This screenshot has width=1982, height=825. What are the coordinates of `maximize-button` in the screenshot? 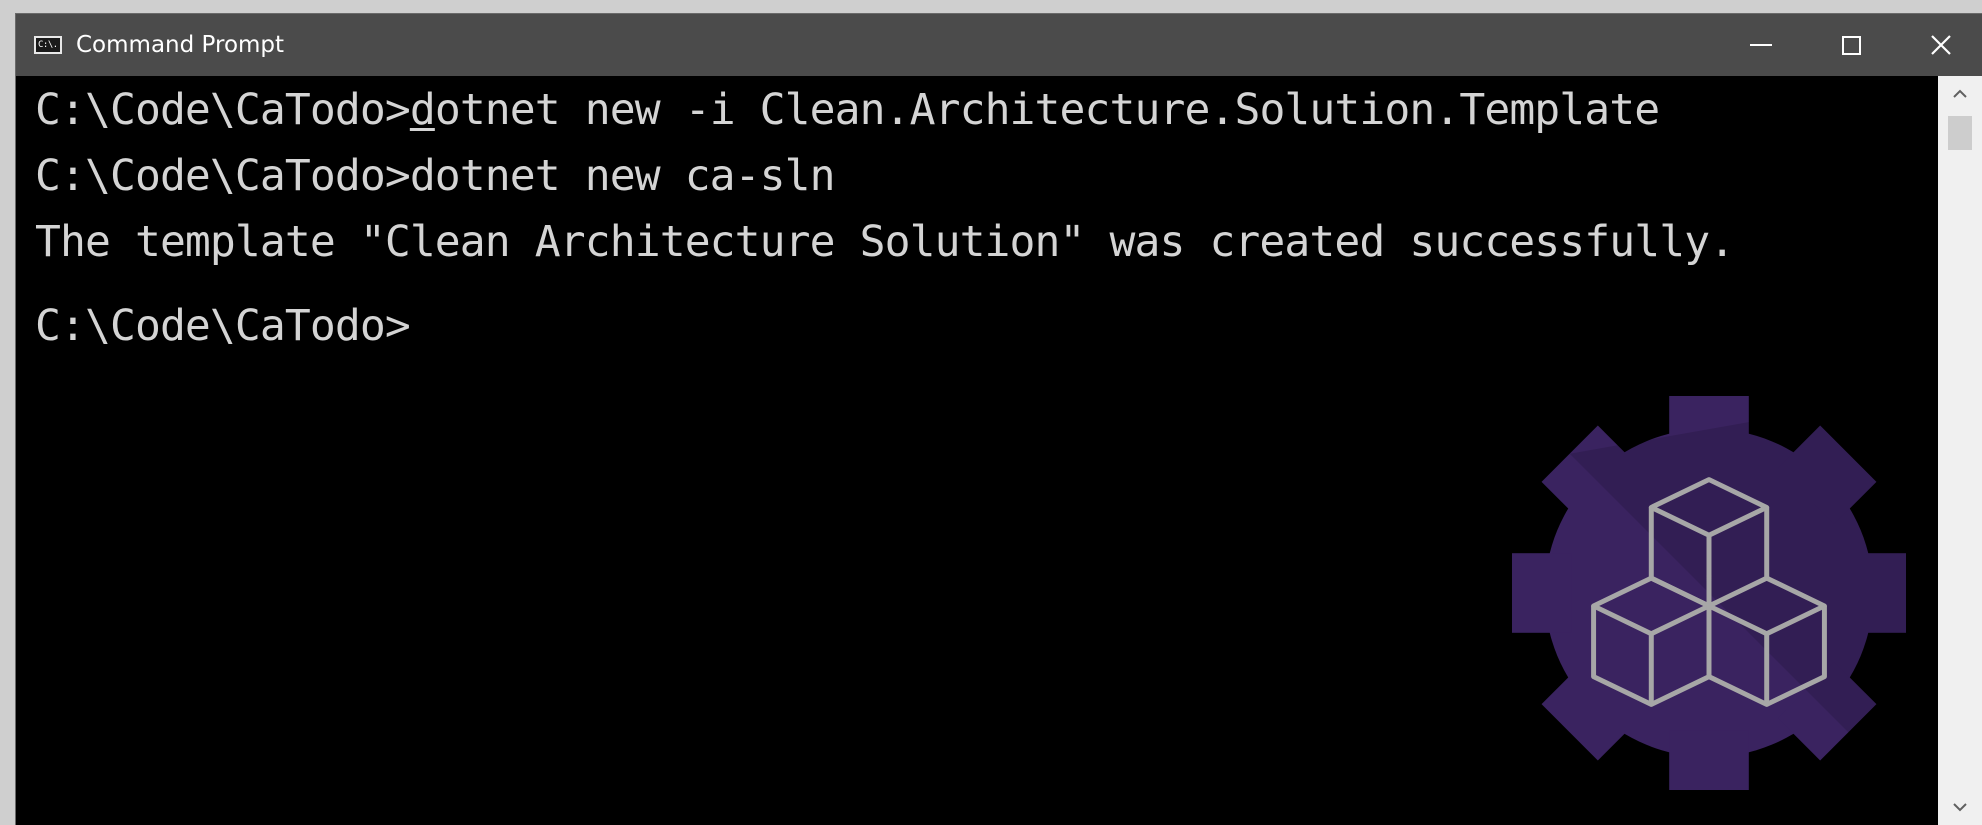 It's located at (1851, 45).